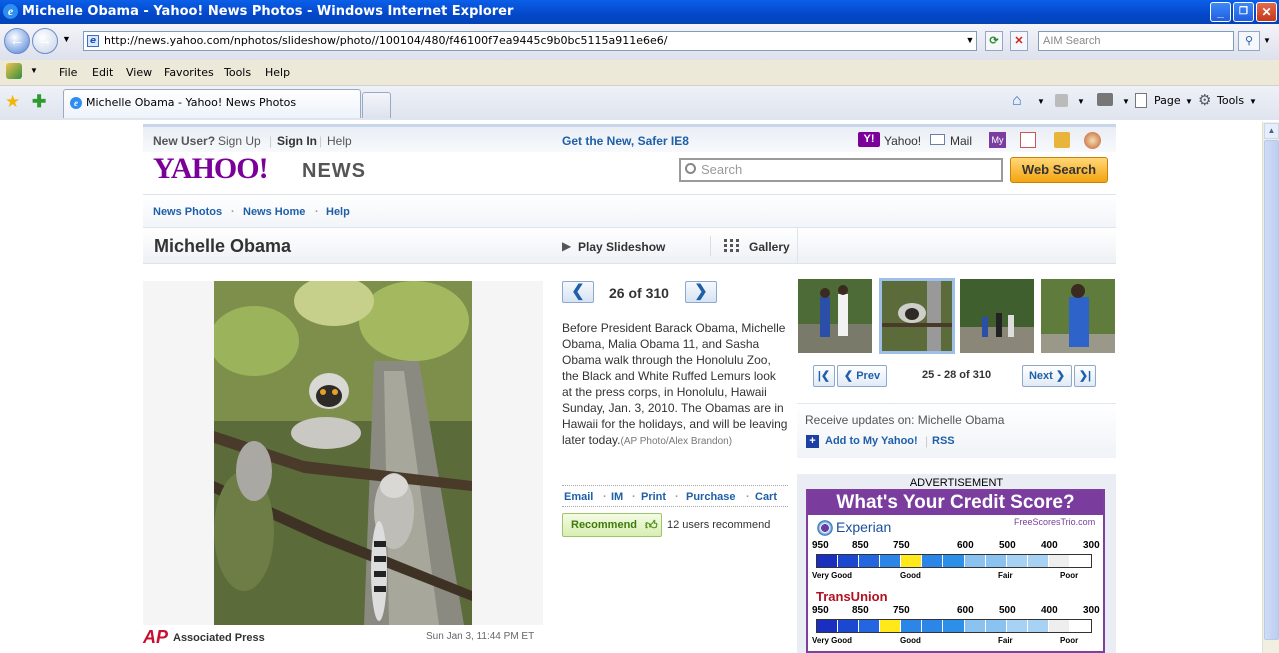  Describe the element at coordinates (917, 316) in the screenshot. I see `thumbnail-26-selected` at that location.